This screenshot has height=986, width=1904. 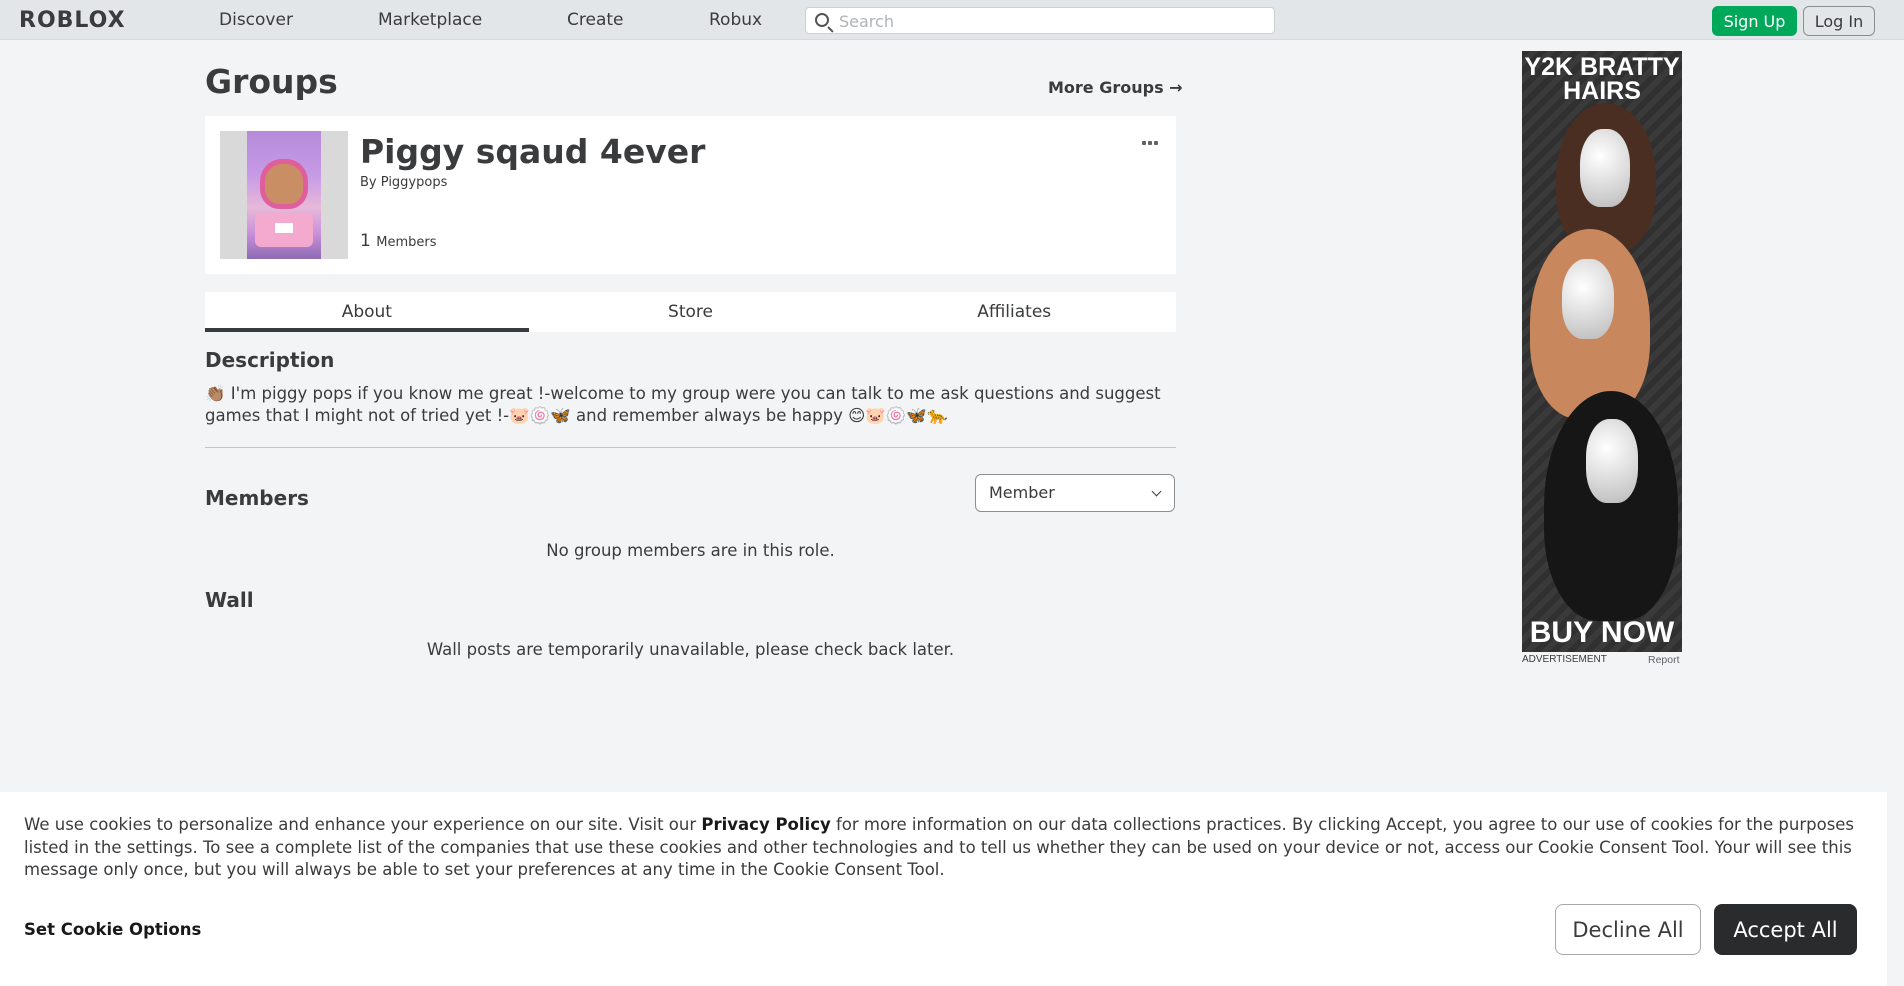 What do you see at coordinates (1839, 21) in the screenshot?
I see `log-in-button: Log In` at bounding box center [1839, 21].